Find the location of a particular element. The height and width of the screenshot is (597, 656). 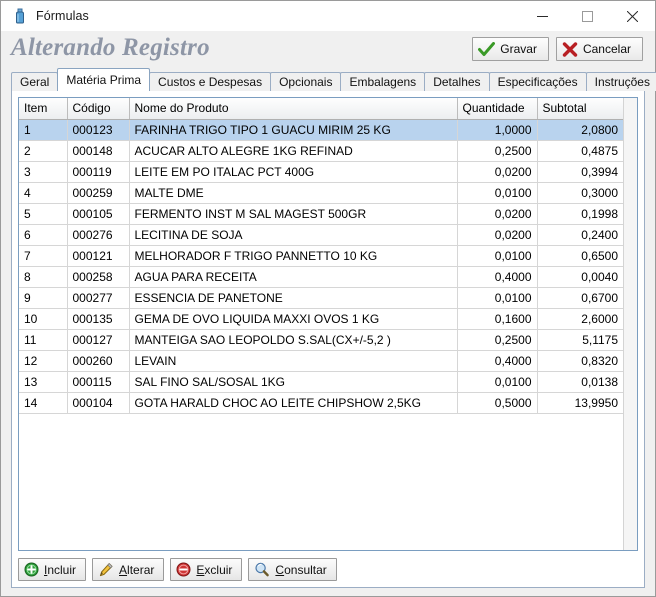

tab-instrucoes: Instruções is located at coordinates (620, 81).